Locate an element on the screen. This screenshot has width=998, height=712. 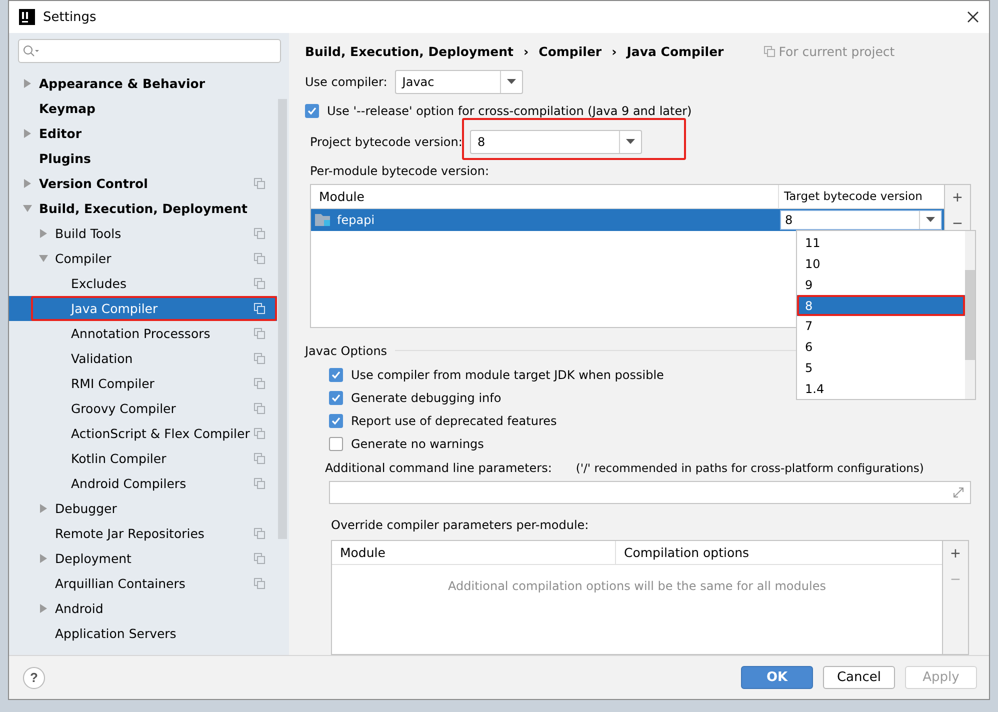
sidebar-item: Remote Jar Repositories is located at coordinates (143, 533).